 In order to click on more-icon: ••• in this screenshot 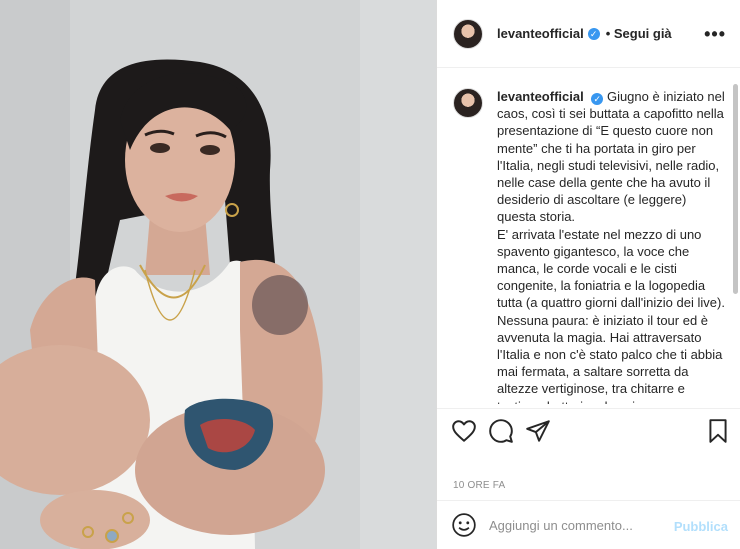, I will do `click(715, 34)`.